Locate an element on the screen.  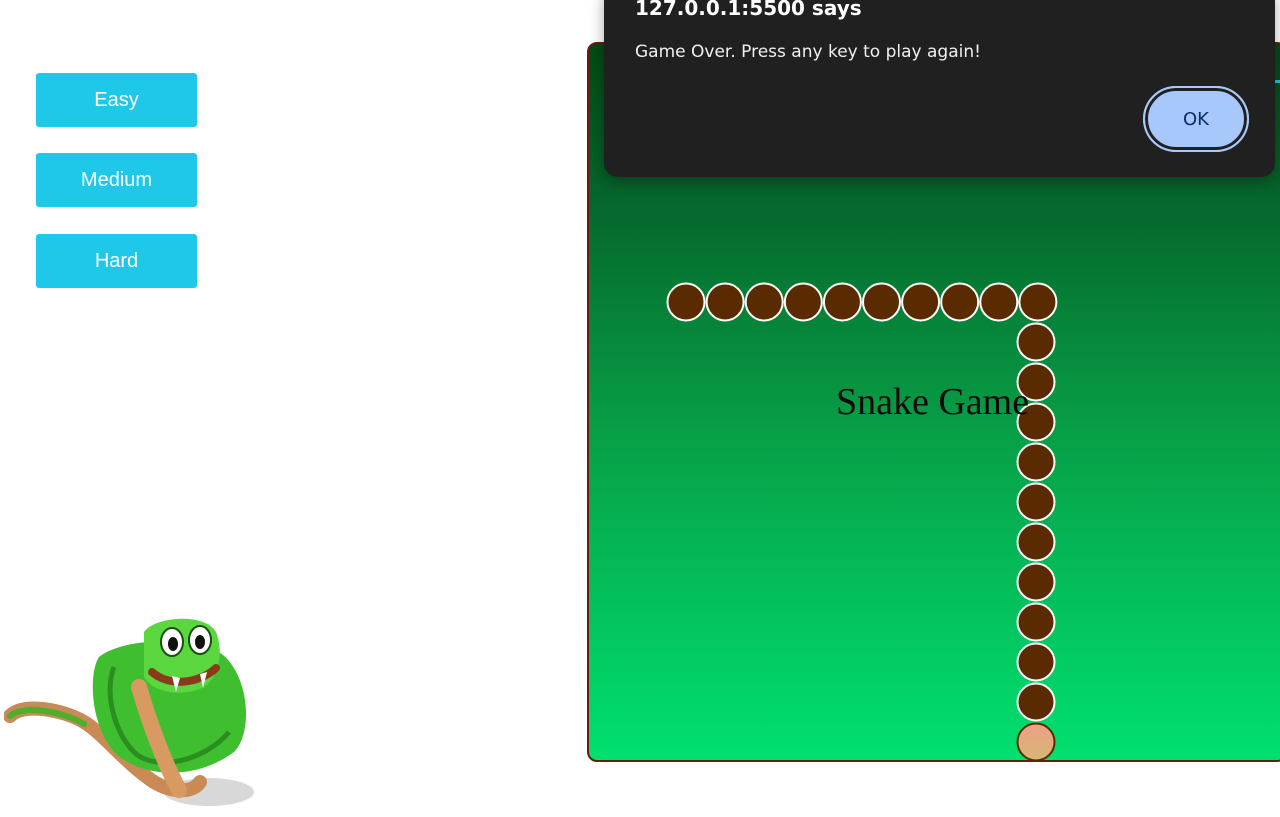
medium-button: Medium is located at coordinates (116, 180).